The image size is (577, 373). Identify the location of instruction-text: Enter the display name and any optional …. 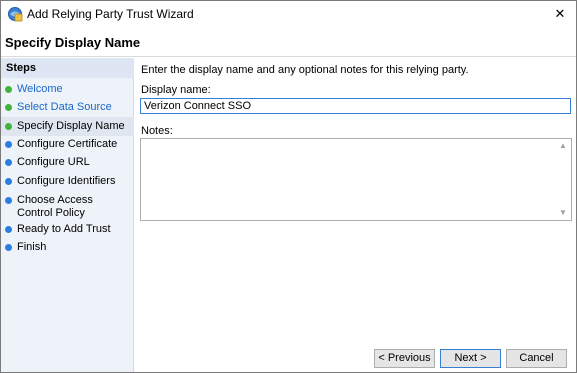
(305, 70).